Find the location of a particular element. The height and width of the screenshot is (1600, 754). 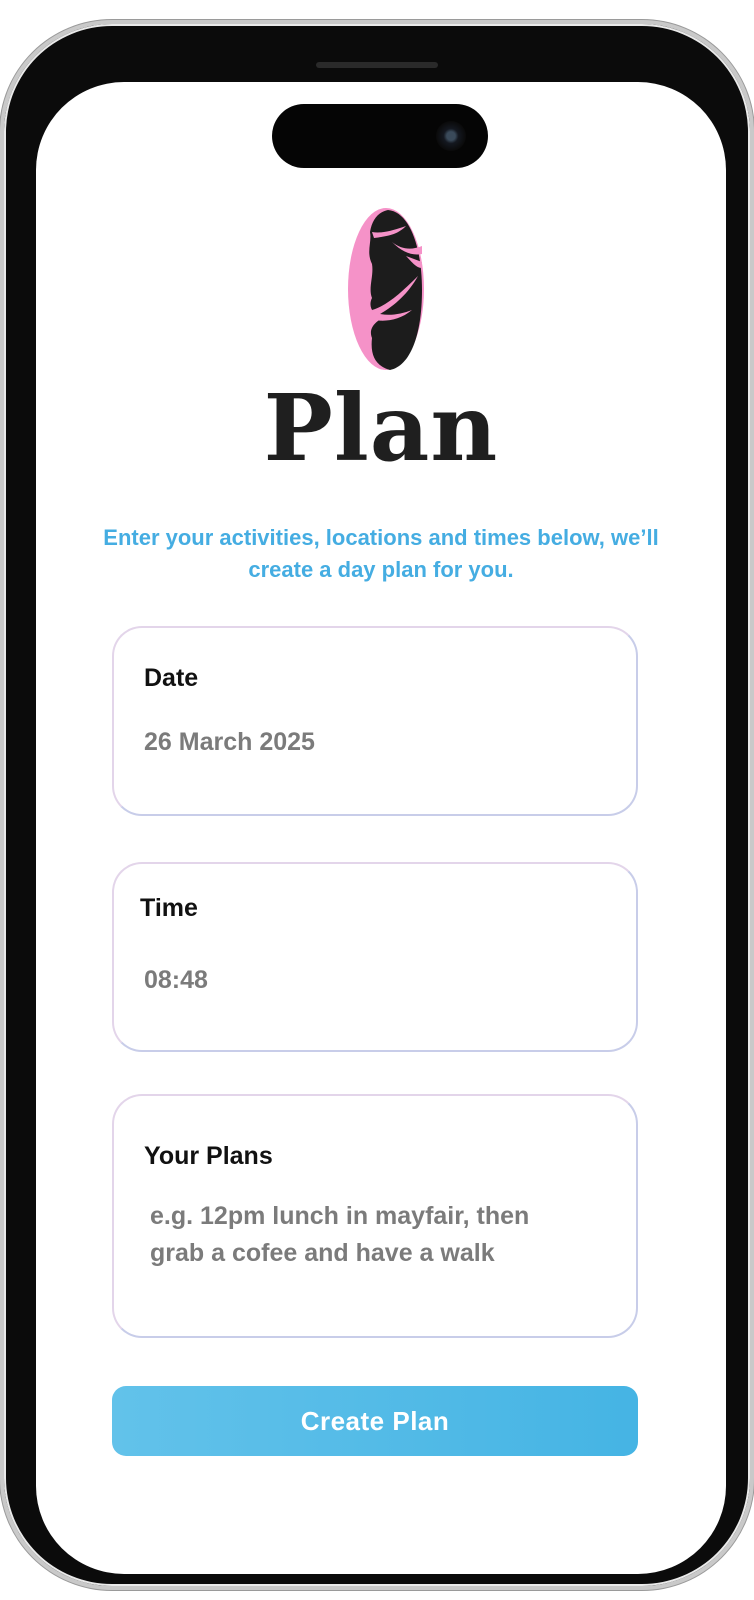

date-field: Date 26 March 2025 is located at coordinates (375, 721).